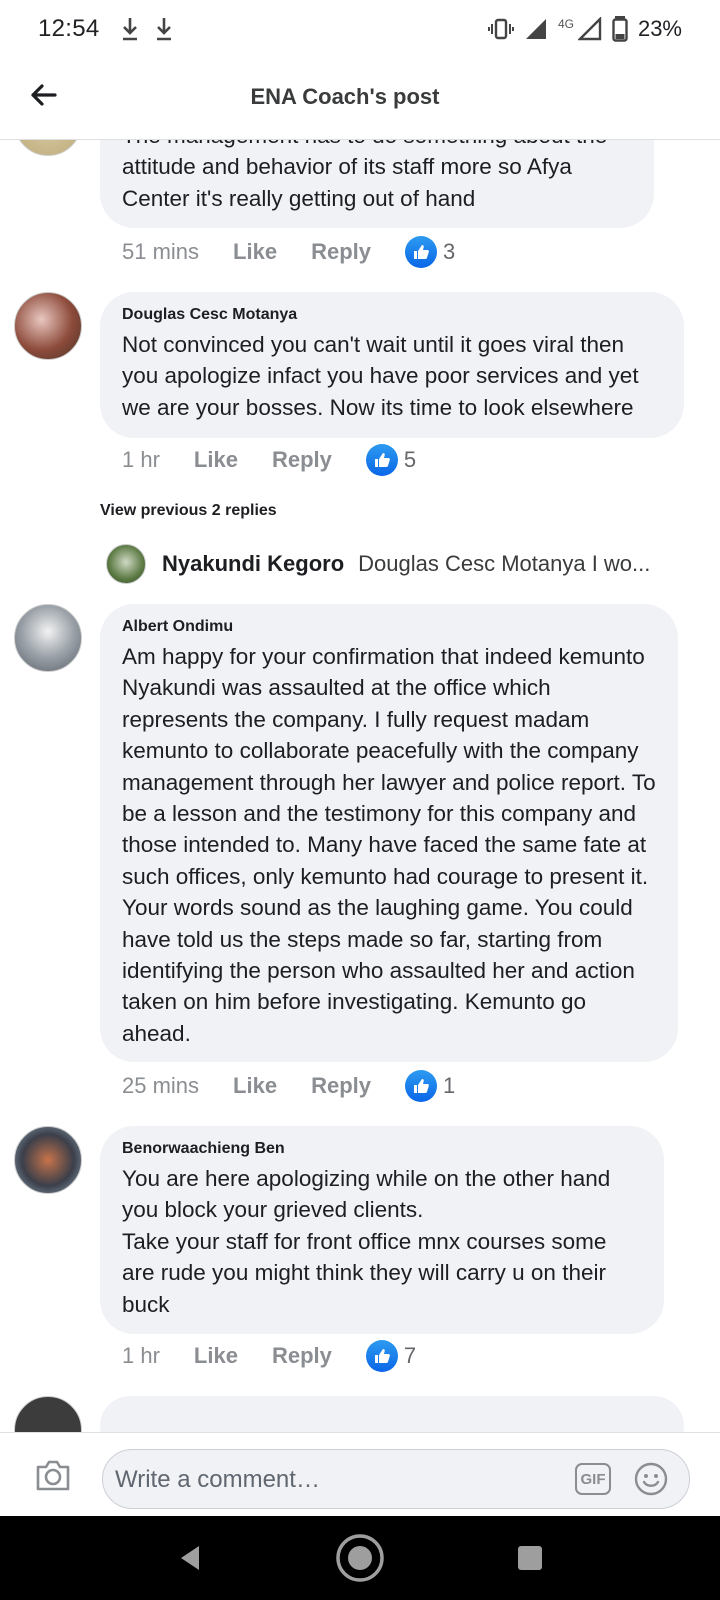 This screenshot has height=1600, width=720. I want to click on comment-actions: 25 mins Like Reply 1, so click(288, 1086).